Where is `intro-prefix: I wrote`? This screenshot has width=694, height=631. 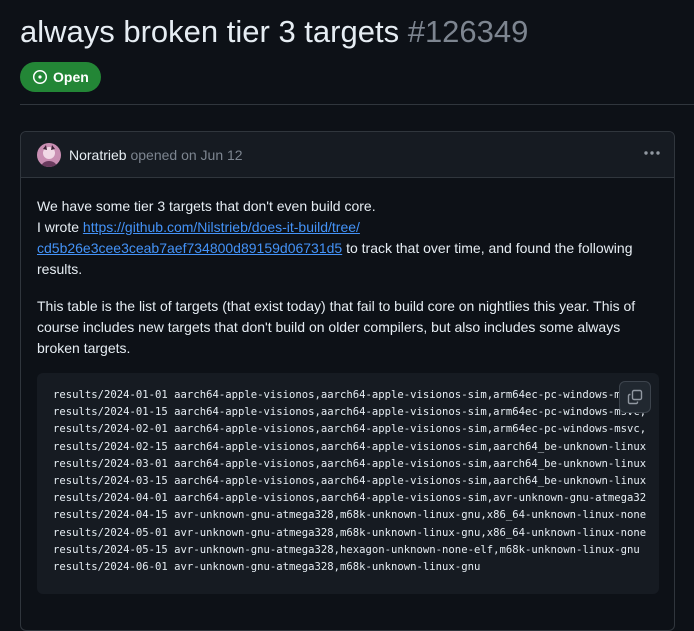
intro-prefix: I wrote is located at coordinates (60, 227).